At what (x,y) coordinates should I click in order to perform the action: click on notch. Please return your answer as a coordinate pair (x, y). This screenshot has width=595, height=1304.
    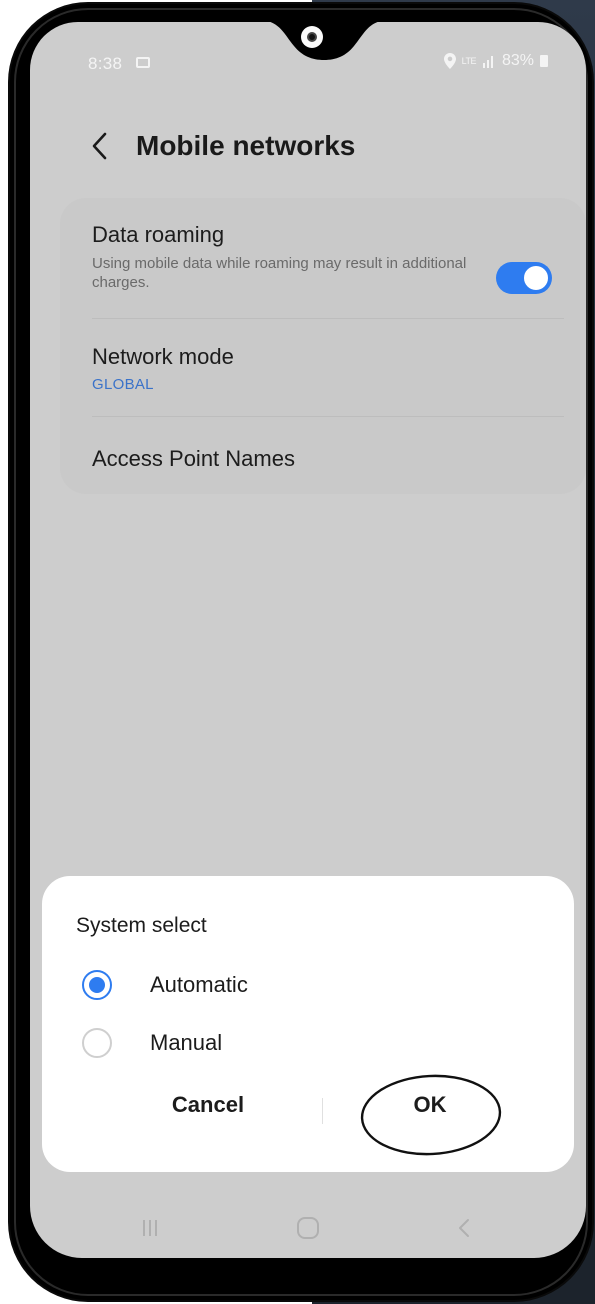
    Looking at the image, I should click on (324, 40).